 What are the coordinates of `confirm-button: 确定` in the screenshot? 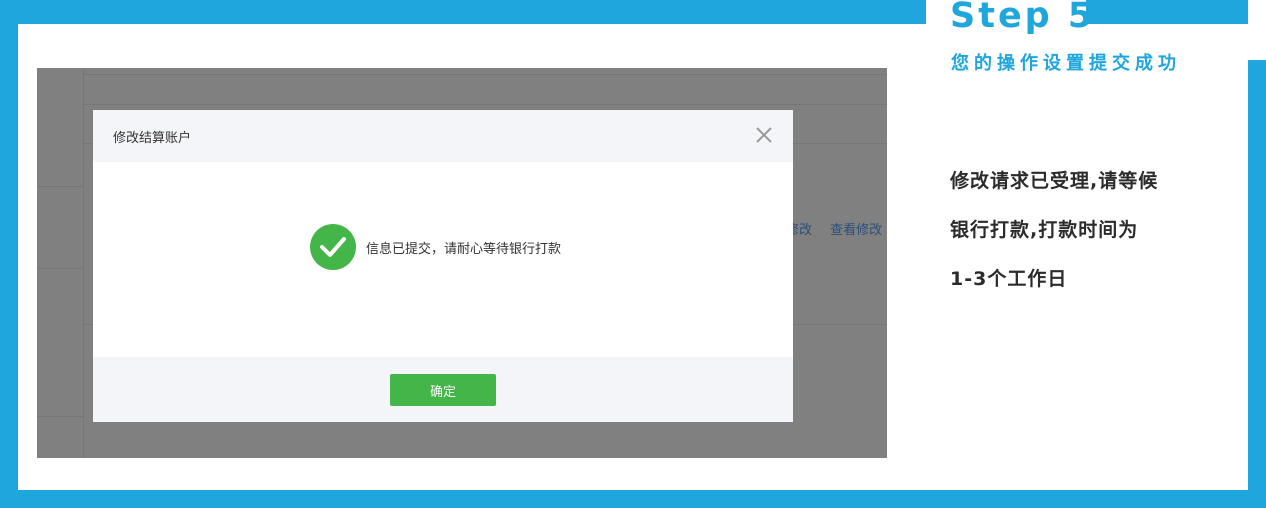 It's located at (443, 390).